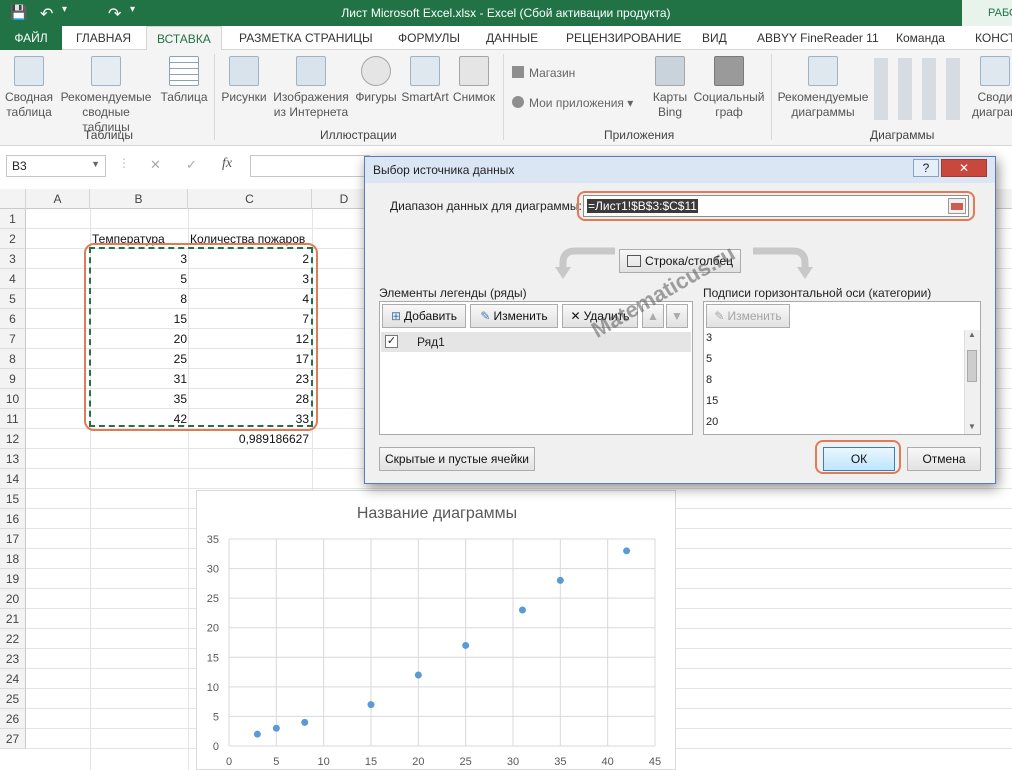 The width and height of the screenshot is (1012, 770). I want to click on row-header: 26, so click(13, 719).